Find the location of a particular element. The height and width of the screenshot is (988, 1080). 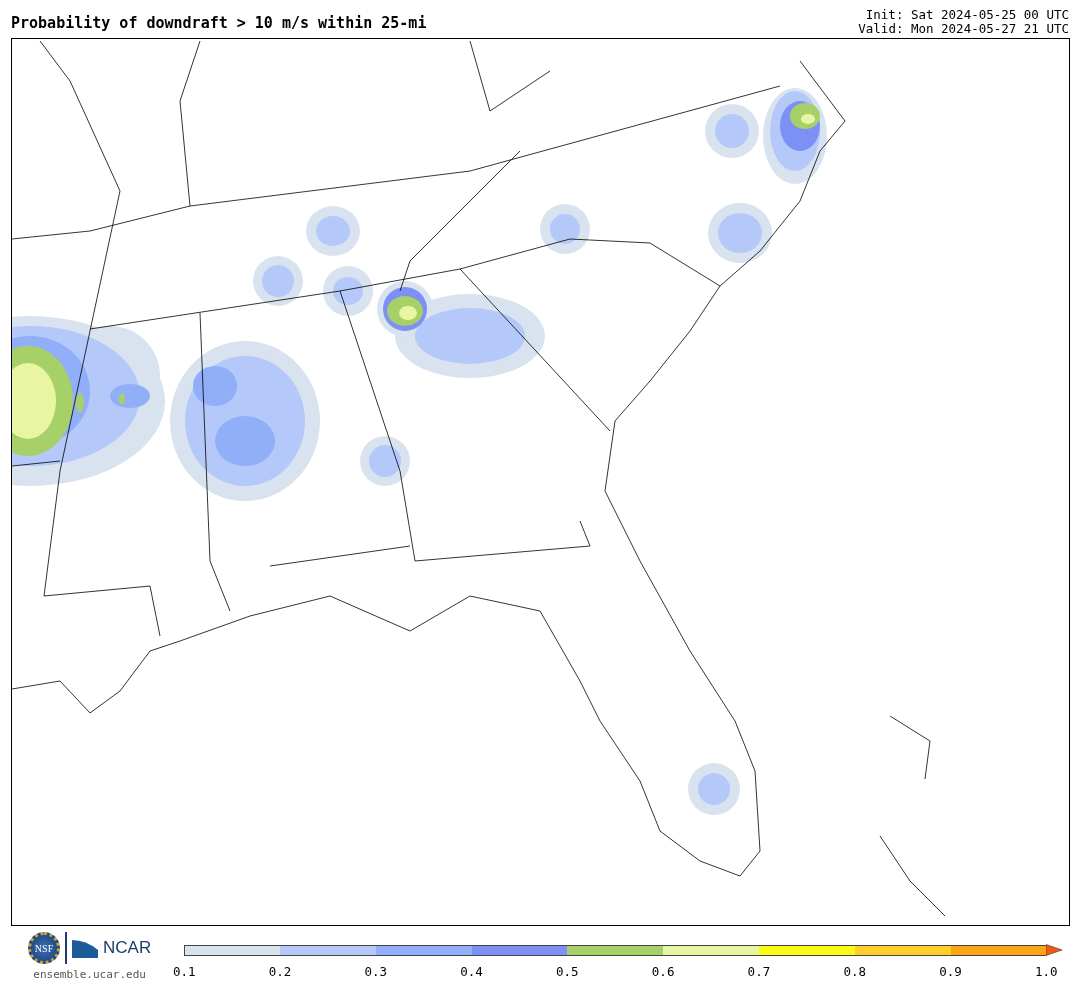

colorbar-tick-label: 0.4 is located at coordinates (471, 971).